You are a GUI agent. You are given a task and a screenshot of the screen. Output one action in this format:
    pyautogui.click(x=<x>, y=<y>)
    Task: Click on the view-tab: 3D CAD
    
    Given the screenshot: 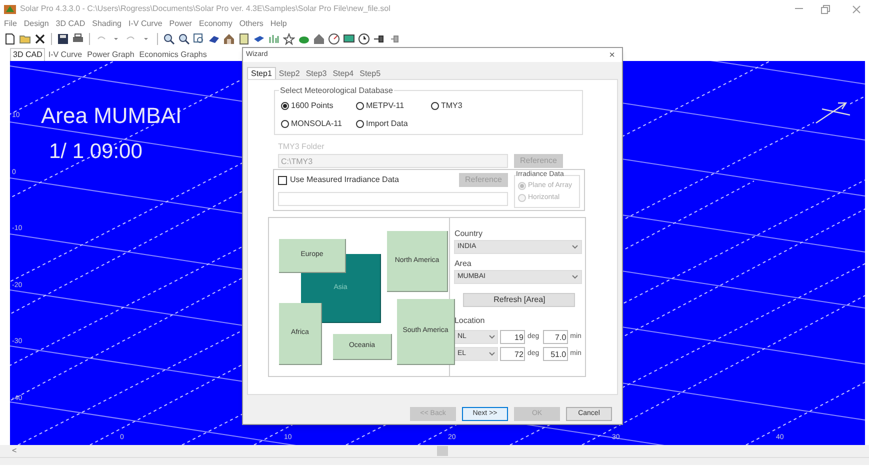 What is the action you would take?
    pyautogui.click(x=28, y=54)
    